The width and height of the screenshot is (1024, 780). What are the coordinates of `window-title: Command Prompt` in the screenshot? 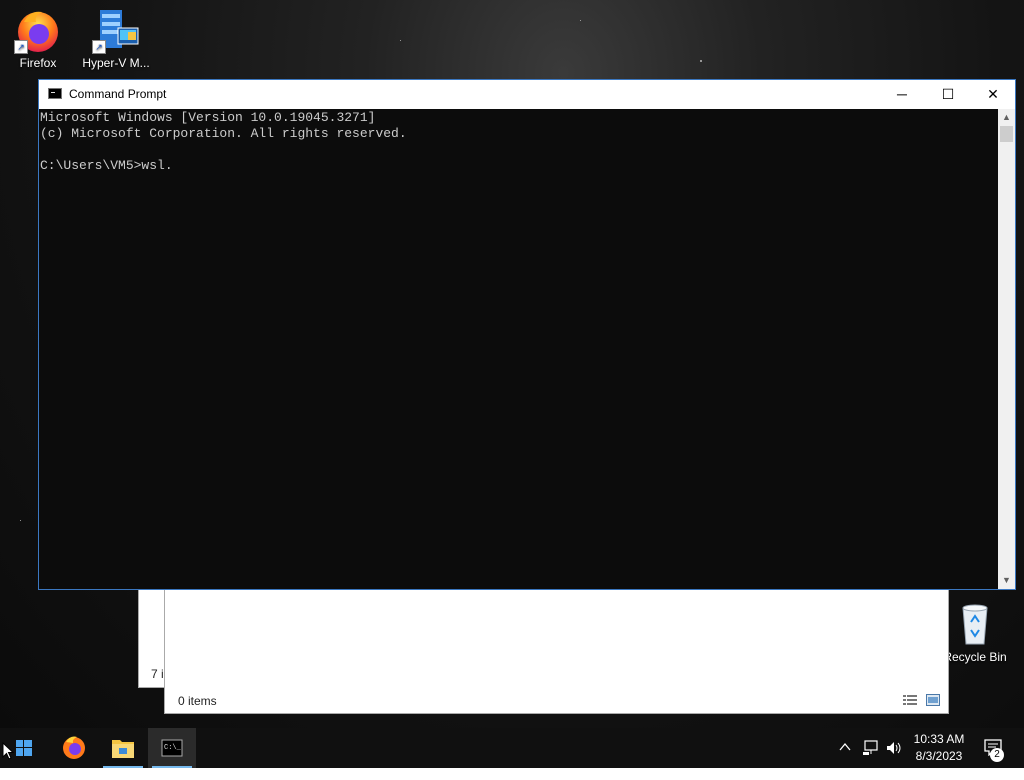 It's located at (118, 94).